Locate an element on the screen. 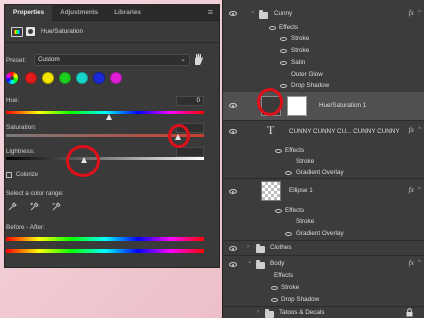 Image resolution: width=424 pixels, height=318 pixels. targeted-adjustment-hand-icon is located at coordinates (198, 59).